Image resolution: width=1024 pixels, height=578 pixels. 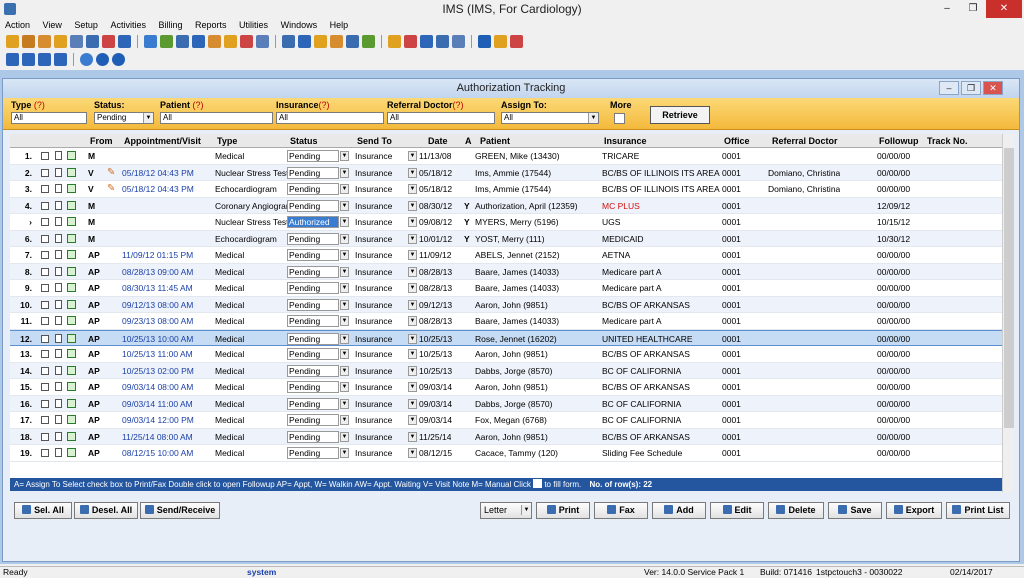 What do you see at coordinates (339, 25) in the screenshot?
I see `menu-help: Help` at bounding box center [339, 25].